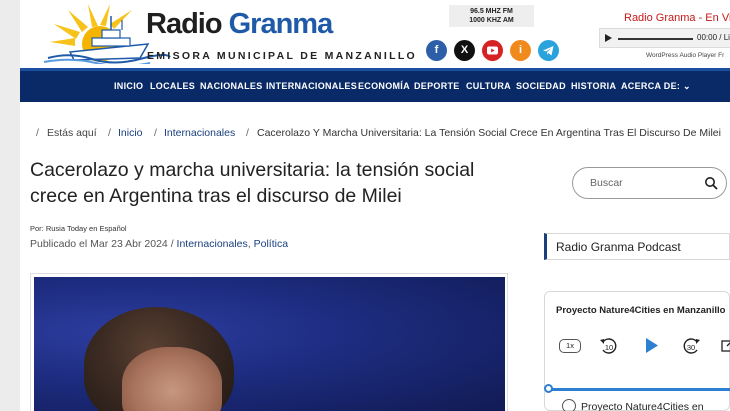  I want to click on live-player-title: Radio Granma - En Viv, so click(677, 18).